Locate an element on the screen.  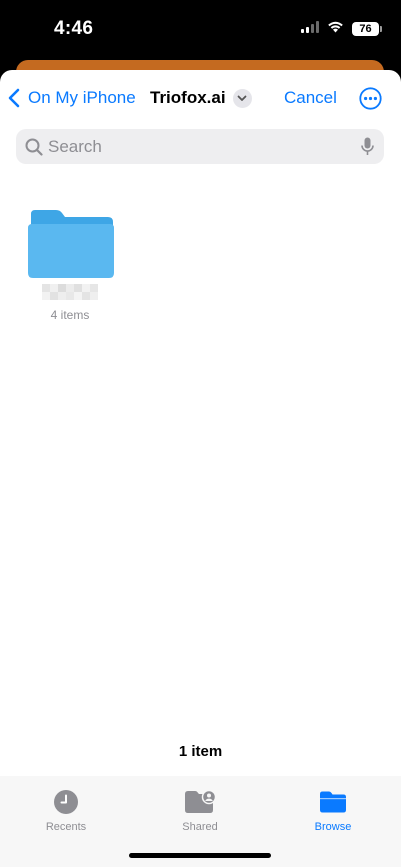
tab-browse: Browse is located at coordinates (333, 810).